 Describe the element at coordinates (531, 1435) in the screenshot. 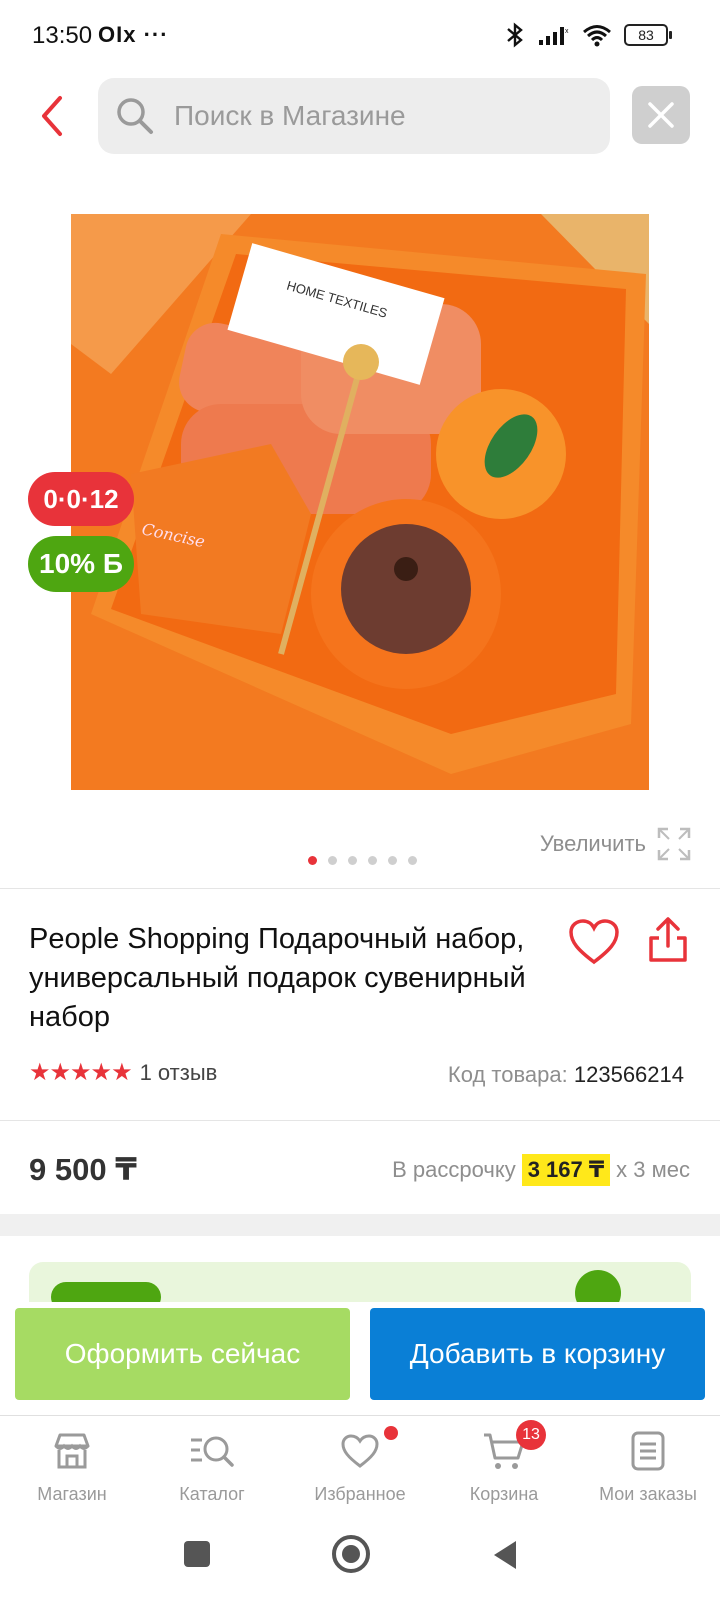

I see `cart-count-badge: 13` at that location.